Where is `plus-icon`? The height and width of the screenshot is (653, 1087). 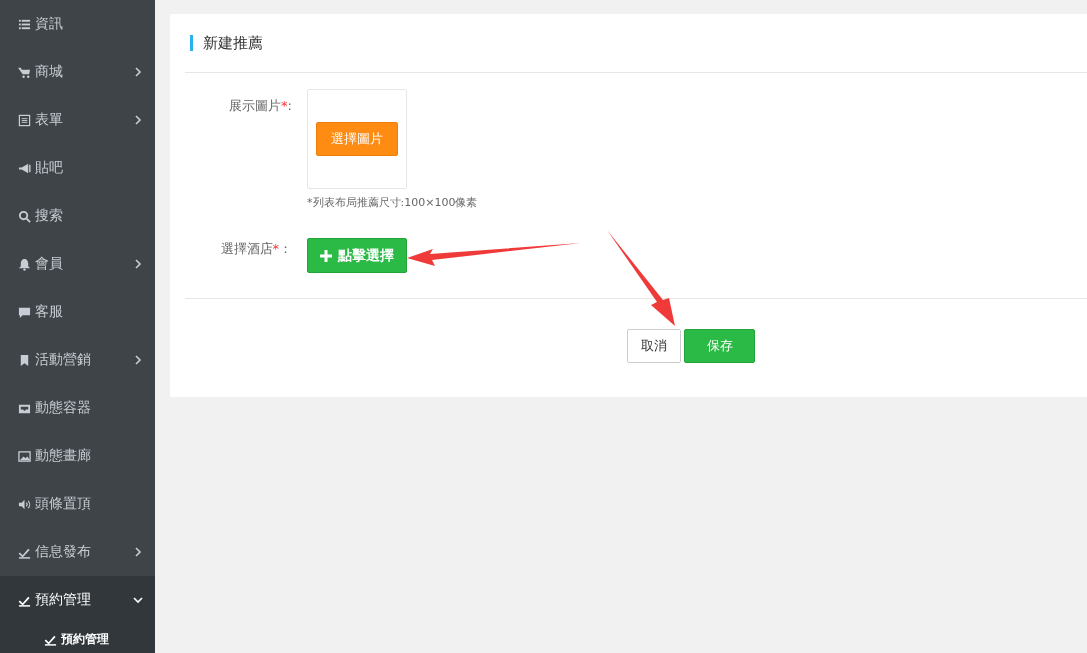
plus-icon is located at coordinates (326, 255).